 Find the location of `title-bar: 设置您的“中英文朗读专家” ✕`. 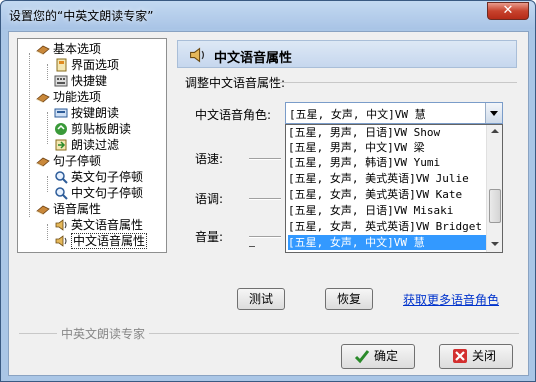

title-bar: 设置您的“中英文朗读专家” ✕ is located at coordinates (268, 15).